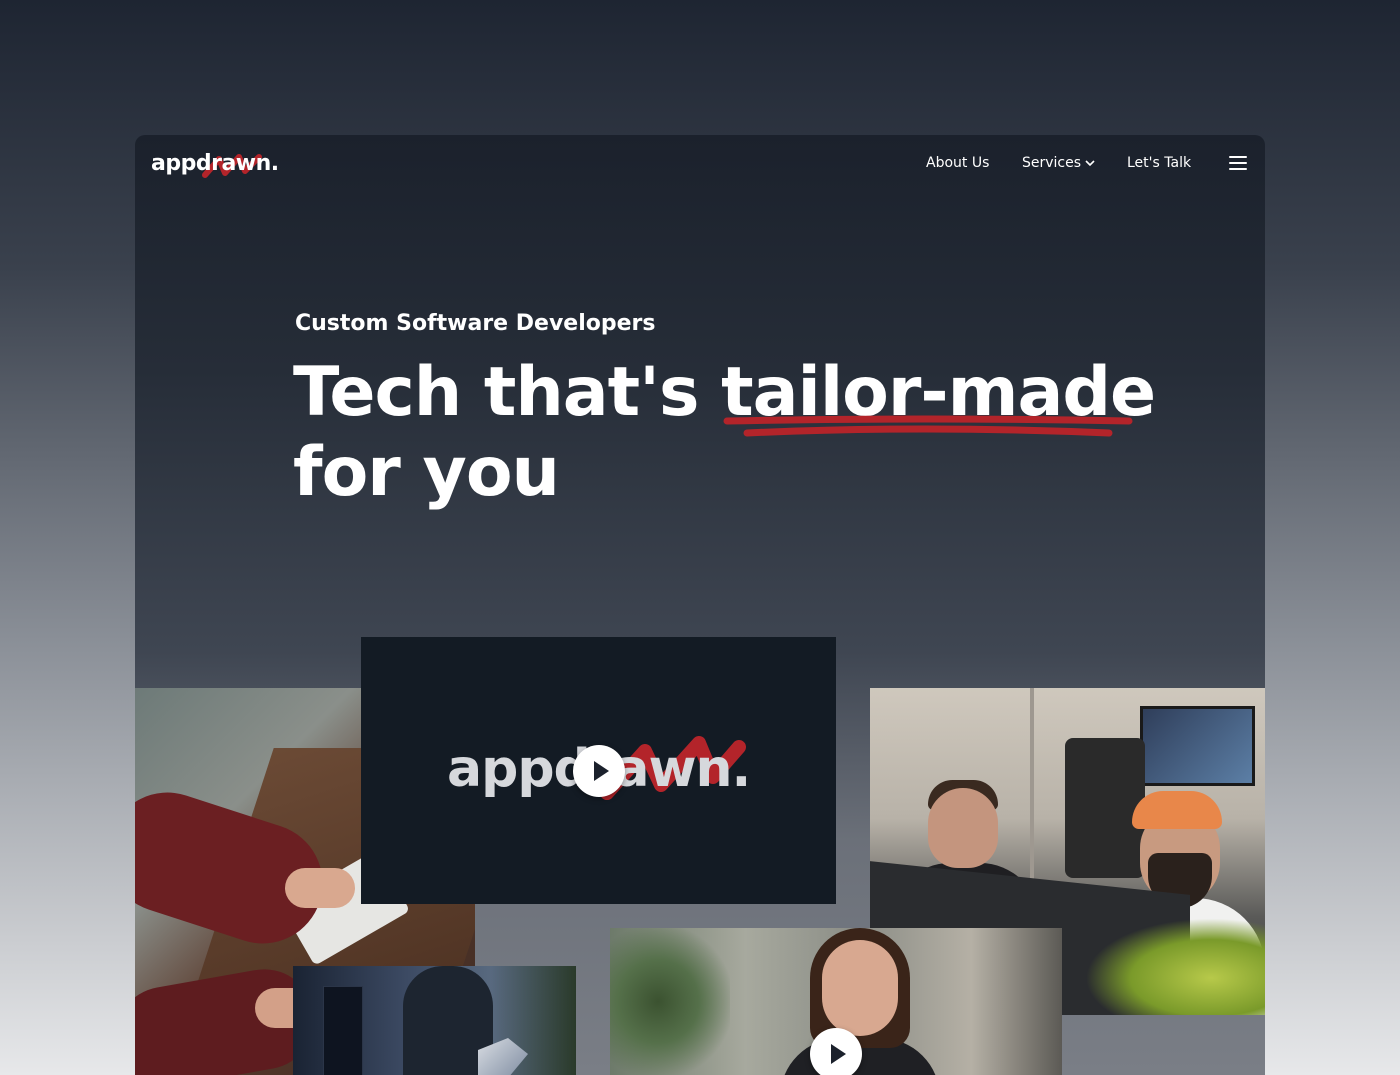 The width and height of the screenshot is (1400, 1075). Describe the element at coordinates (928, 426) in the screenshot. I see `brush-underline-icon` at that location.